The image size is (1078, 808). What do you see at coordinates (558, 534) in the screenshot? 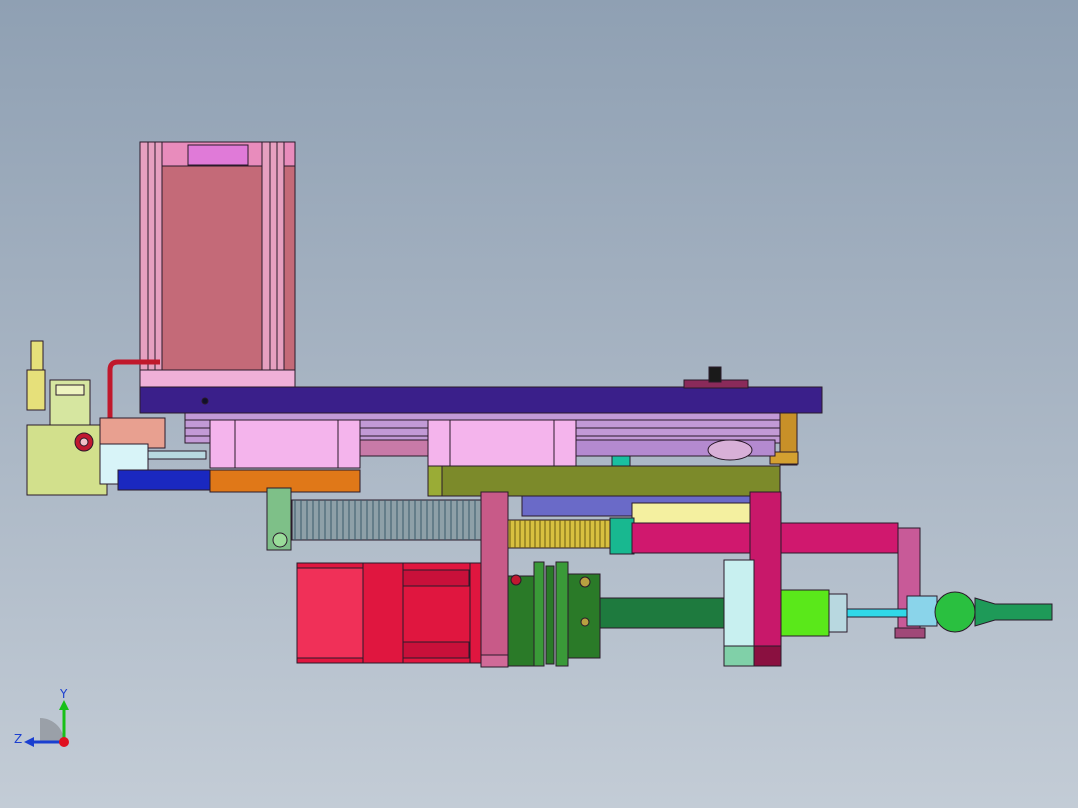
I see `compression-spring-right` at bounding box center [558, 534].